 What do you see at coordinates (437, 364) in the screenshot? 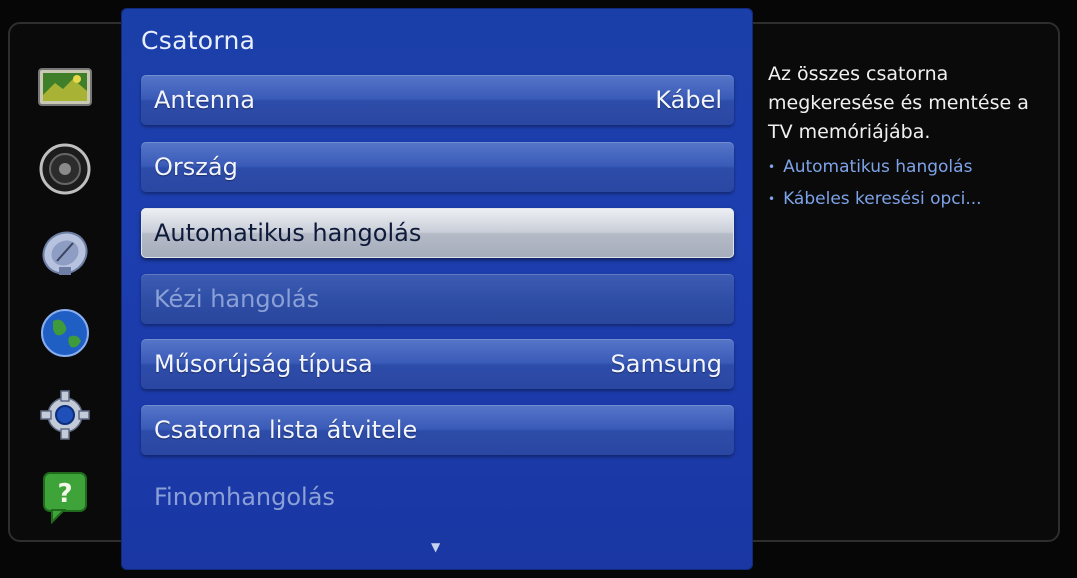
I see `menu-item-guide-type: Műsorújság típusa Samsung` at bounding box center [437, 364].